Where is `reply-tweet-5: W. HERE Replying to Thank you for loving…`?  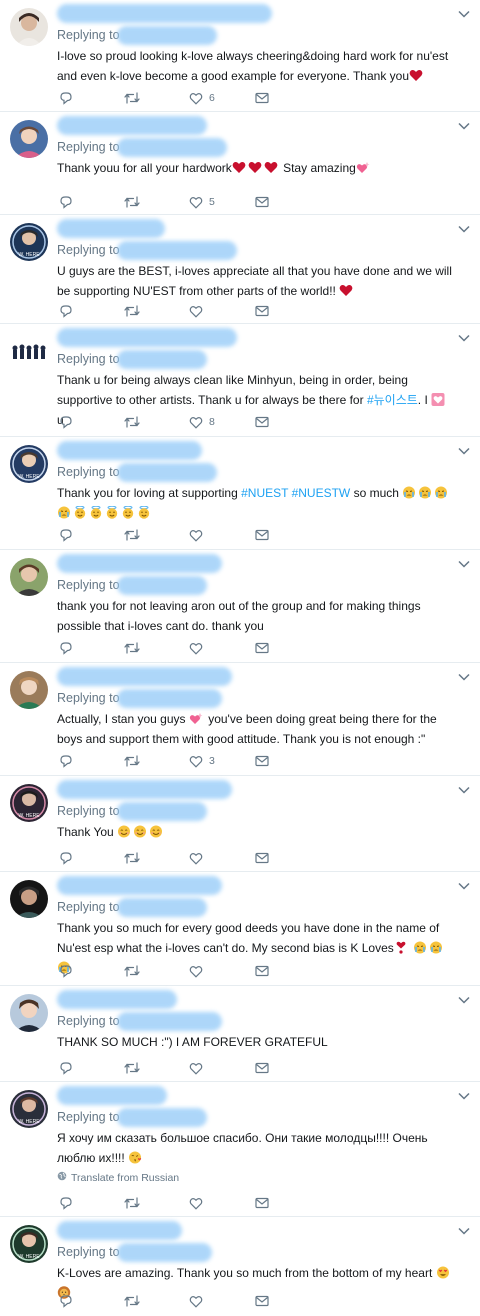
reply-tweet-5: W. HERE Replying to Thank you for loving… is located at coordinates (240, 493).